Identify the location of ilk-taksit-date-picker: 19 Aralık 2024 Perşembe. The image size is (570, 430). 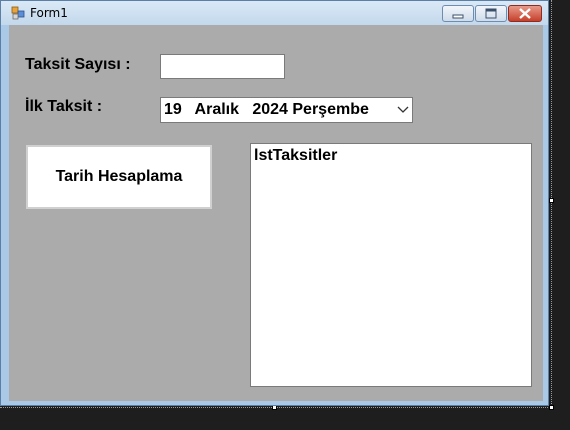
(286, 110).